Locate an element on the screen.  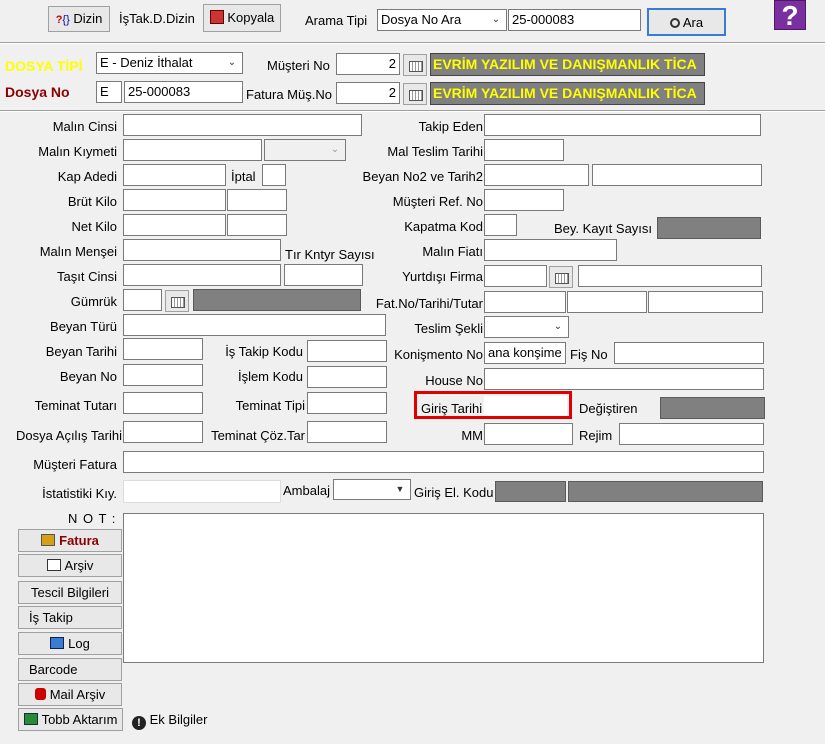
arama-tipi-label: Arama Tipi is located at coordinates (336, 20).